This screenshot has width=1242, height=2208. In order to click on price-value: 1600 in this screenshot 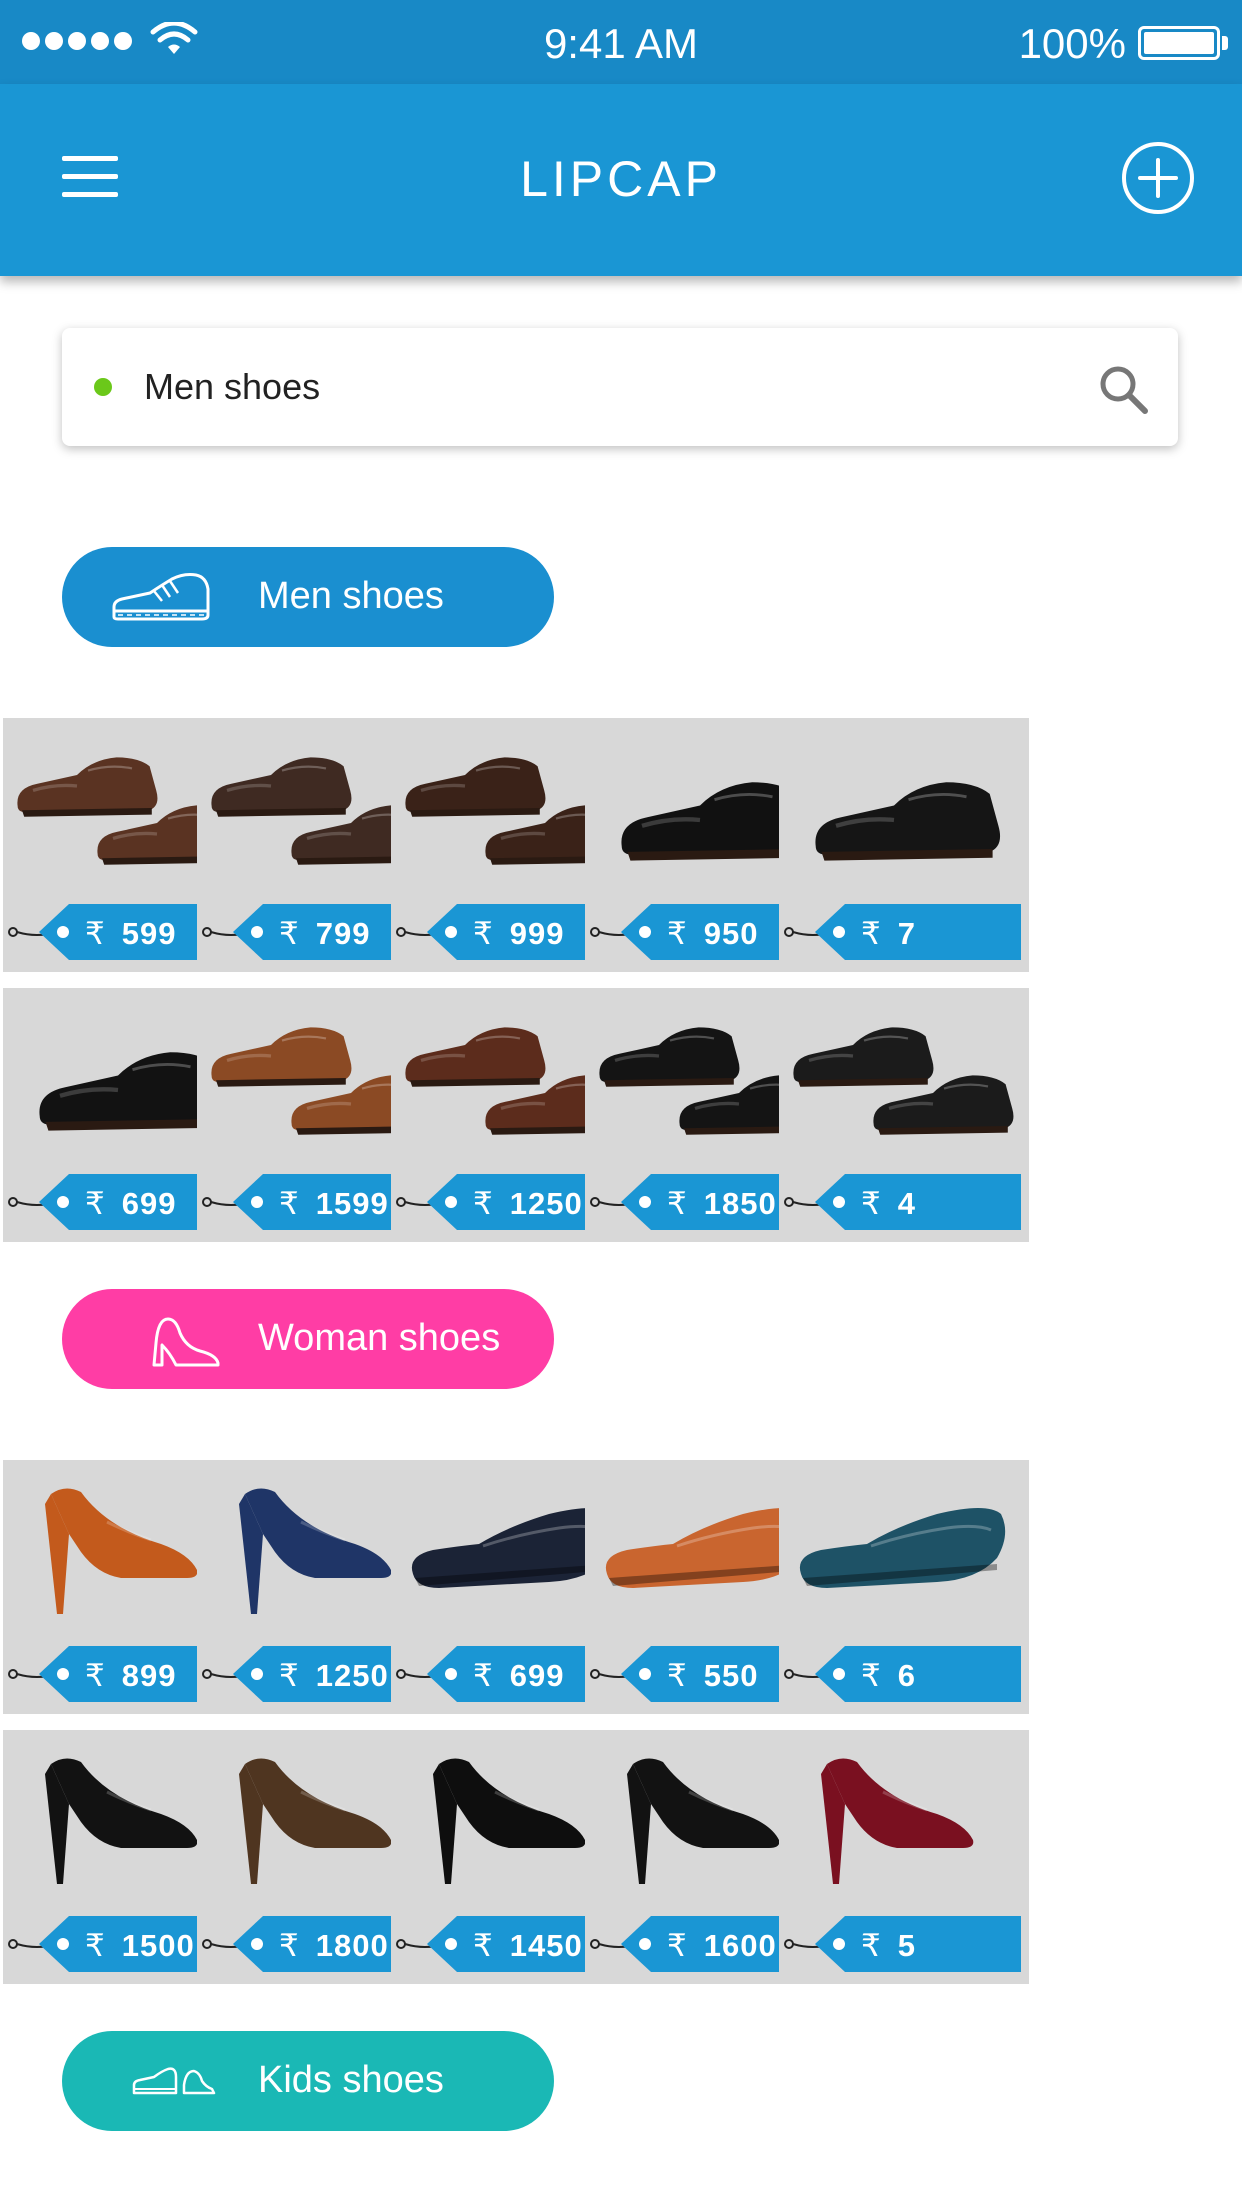, I will do `click(740, 1945)`.